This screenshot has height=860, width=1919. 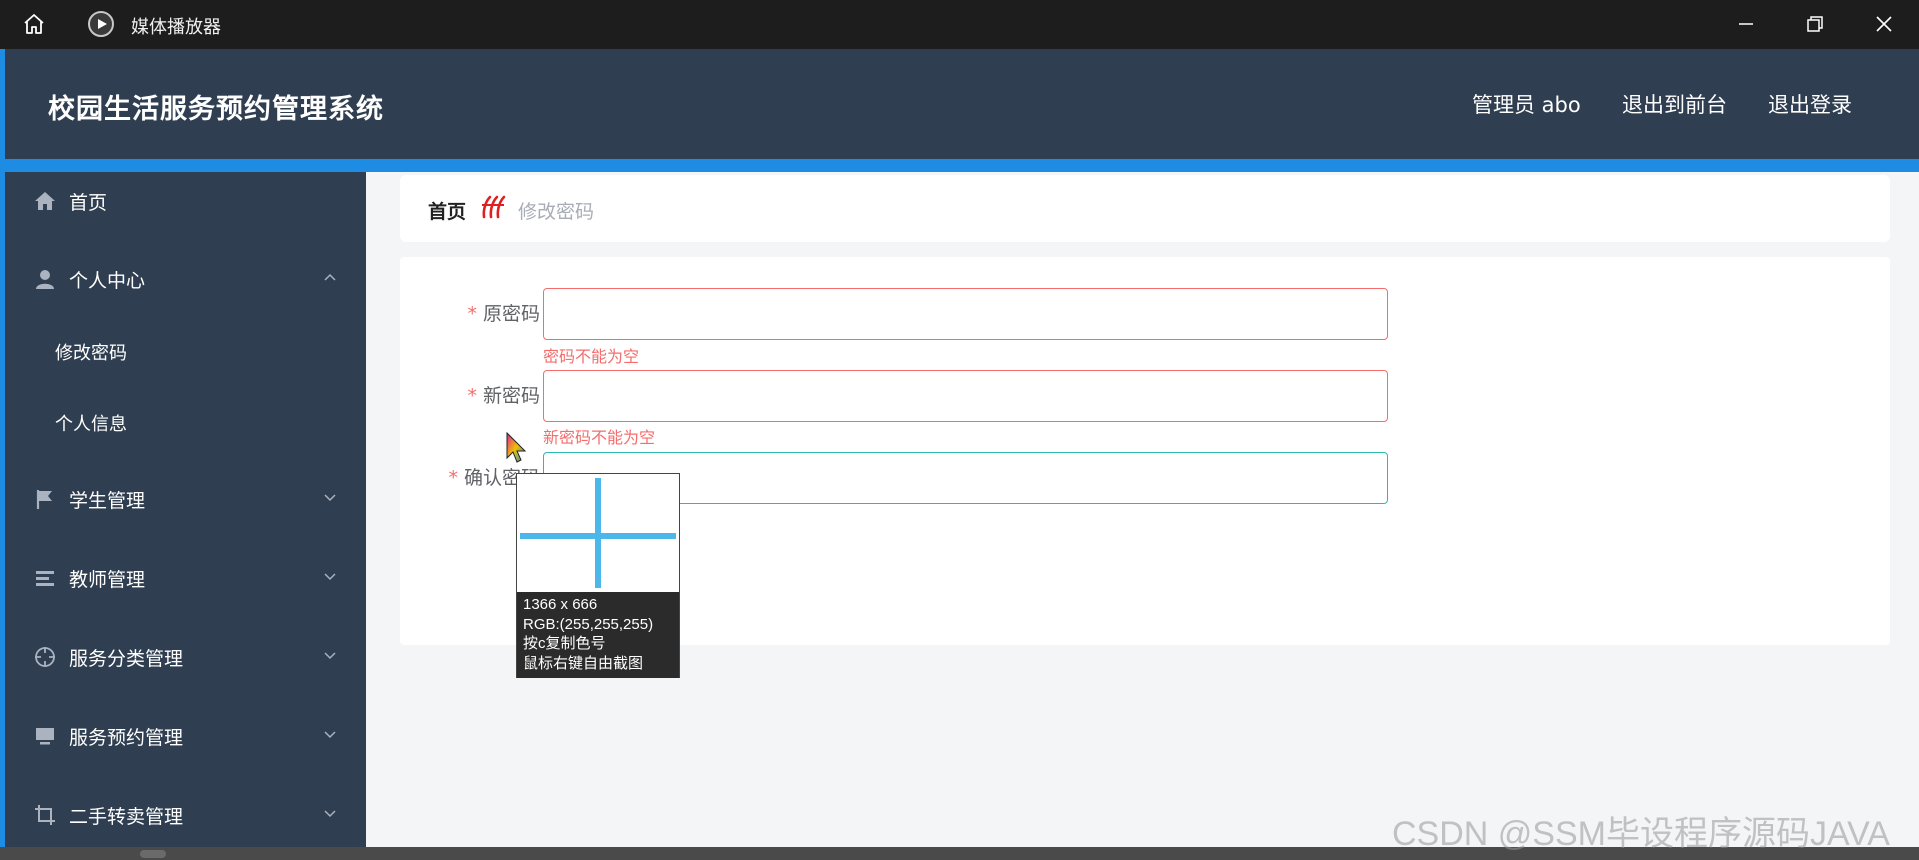 What do you see at coordinates (516, 447) in the screenshot?
I see `cursor-icon` at bounding box center [516, 447].